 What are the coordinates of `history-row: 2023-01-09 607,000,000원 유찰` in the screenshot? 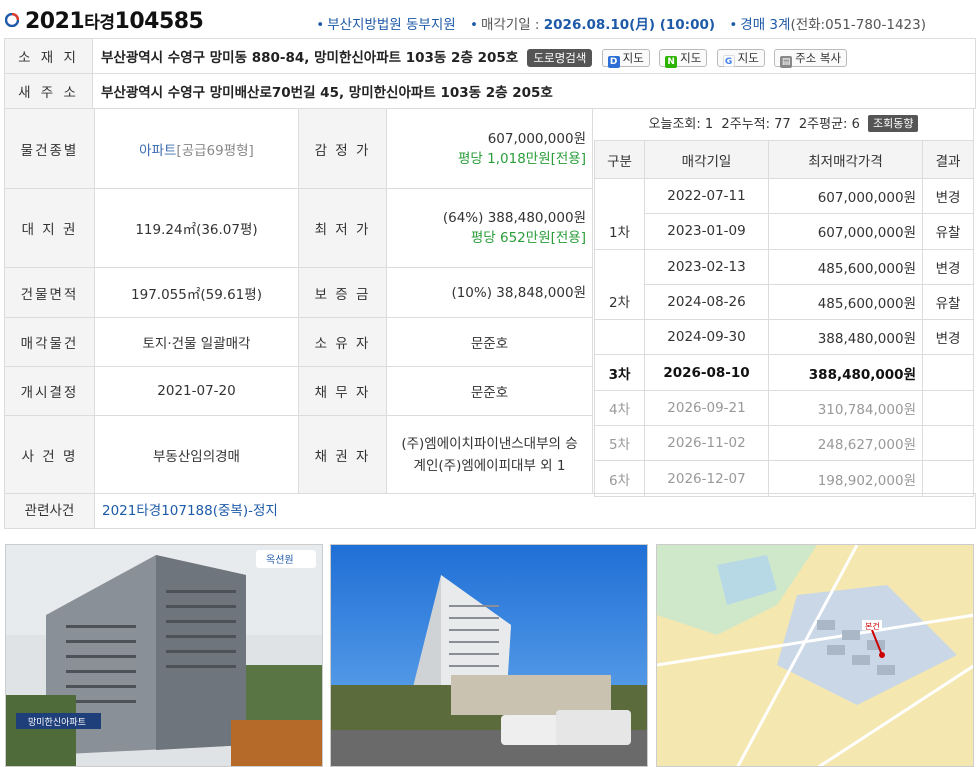 It's located at (784, 231).